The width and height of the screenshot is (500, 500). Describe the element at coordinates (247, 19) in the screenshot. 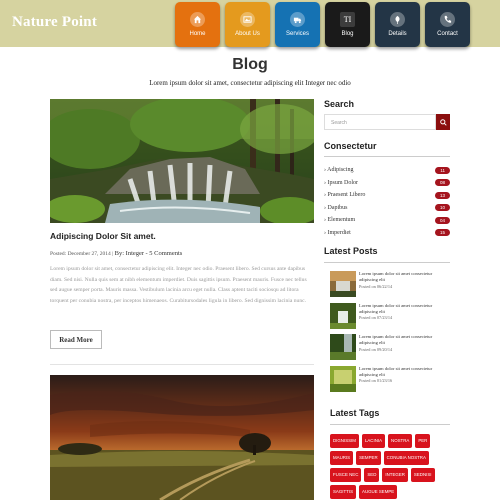

I see `image-icon` at that location.